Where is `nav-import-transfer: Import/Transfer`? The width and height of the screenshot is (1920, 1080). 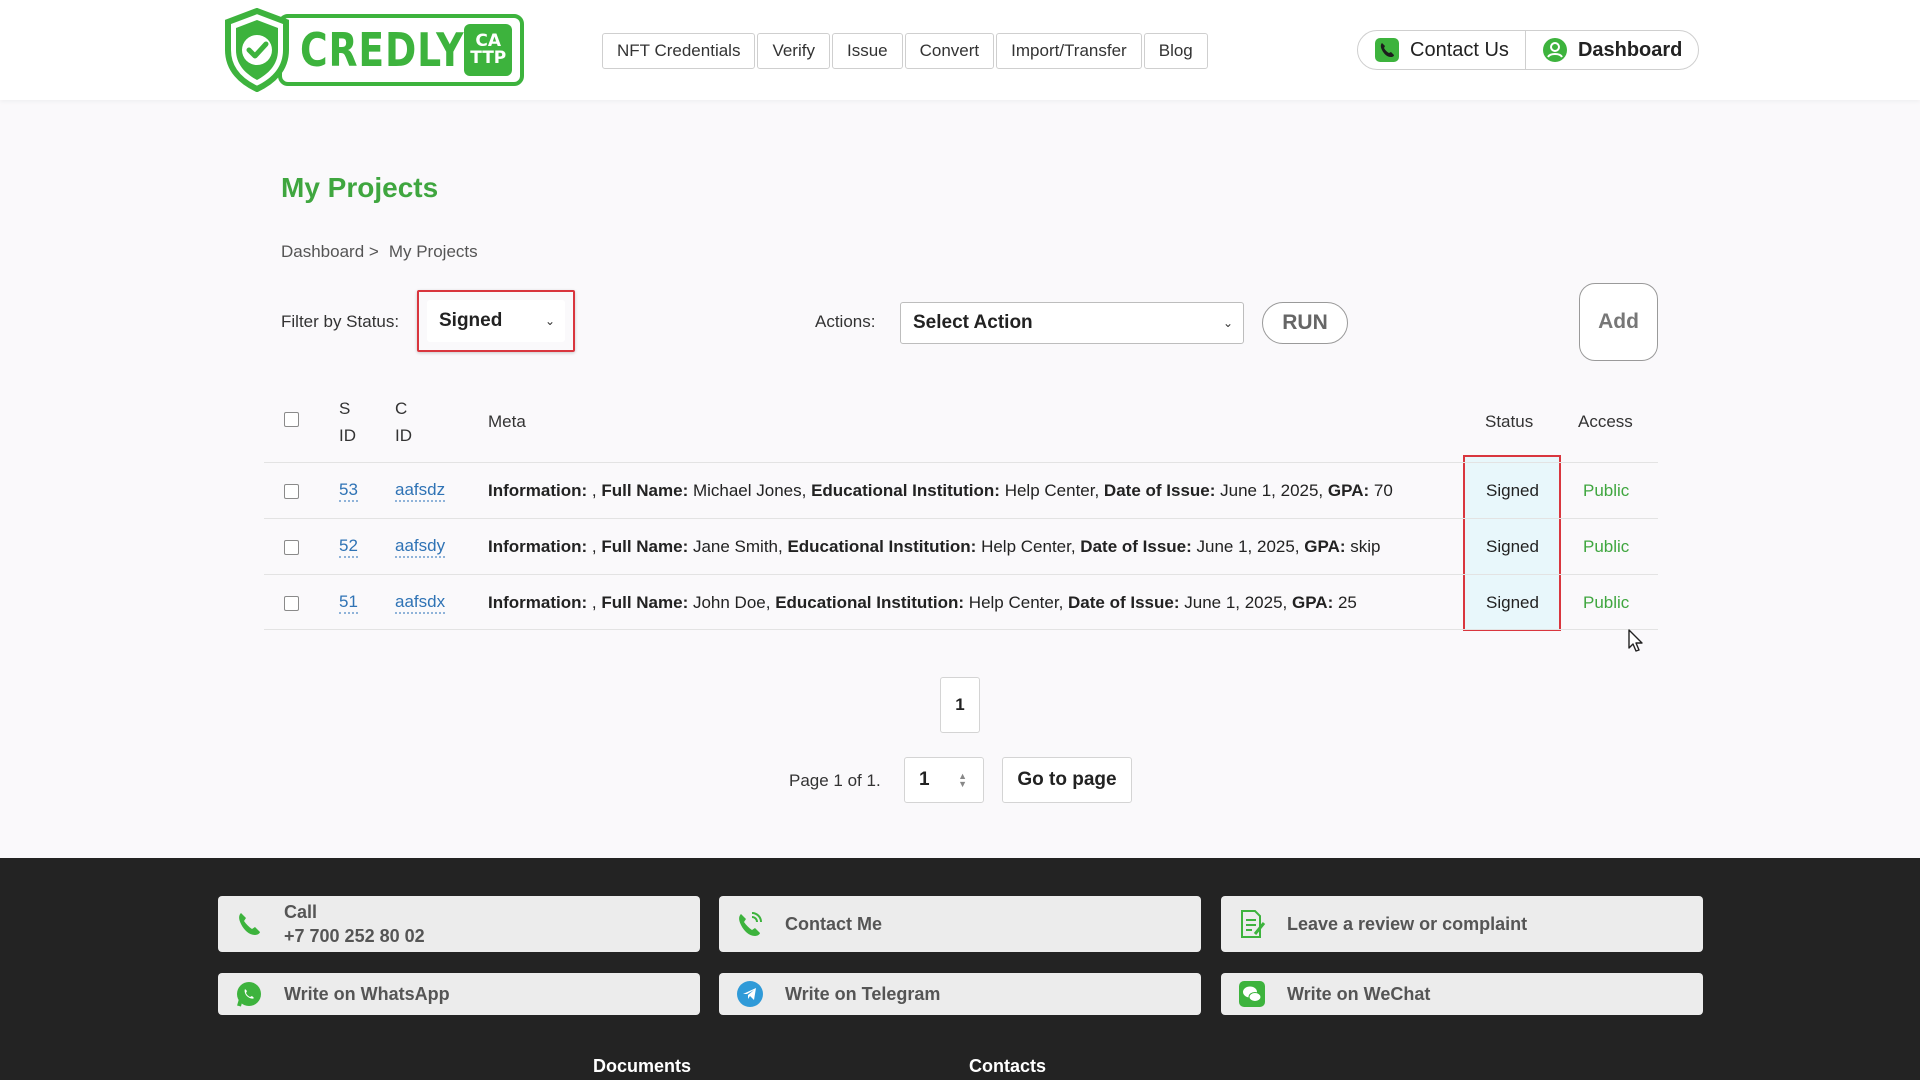 nav-import-transfer: Import/Transfer is located at coordinates (1069, 51).